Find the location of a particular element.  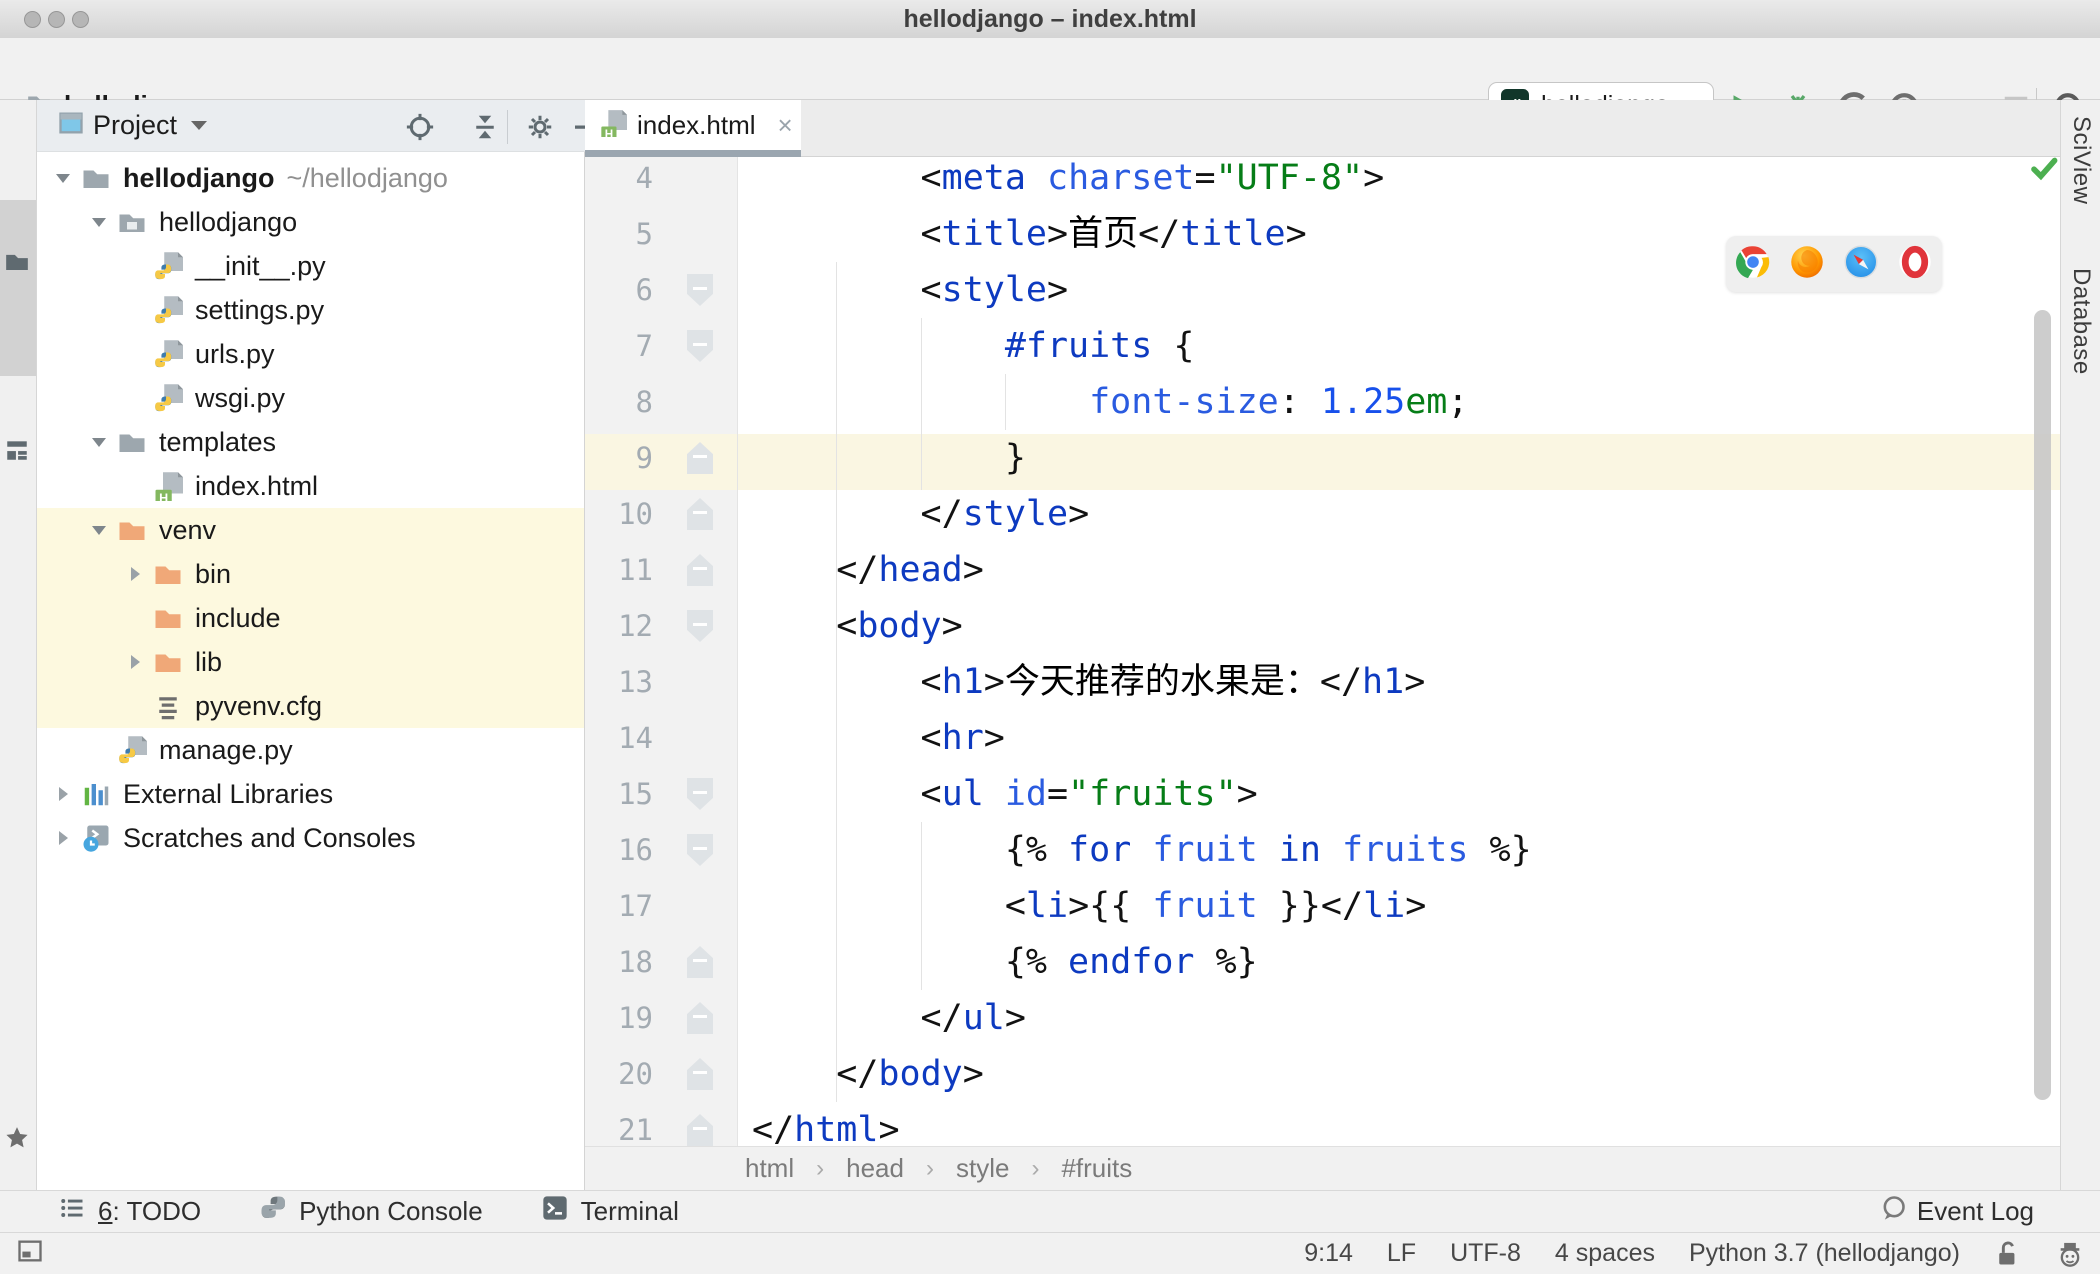

folder-icon is located at coordinates (96, 178).